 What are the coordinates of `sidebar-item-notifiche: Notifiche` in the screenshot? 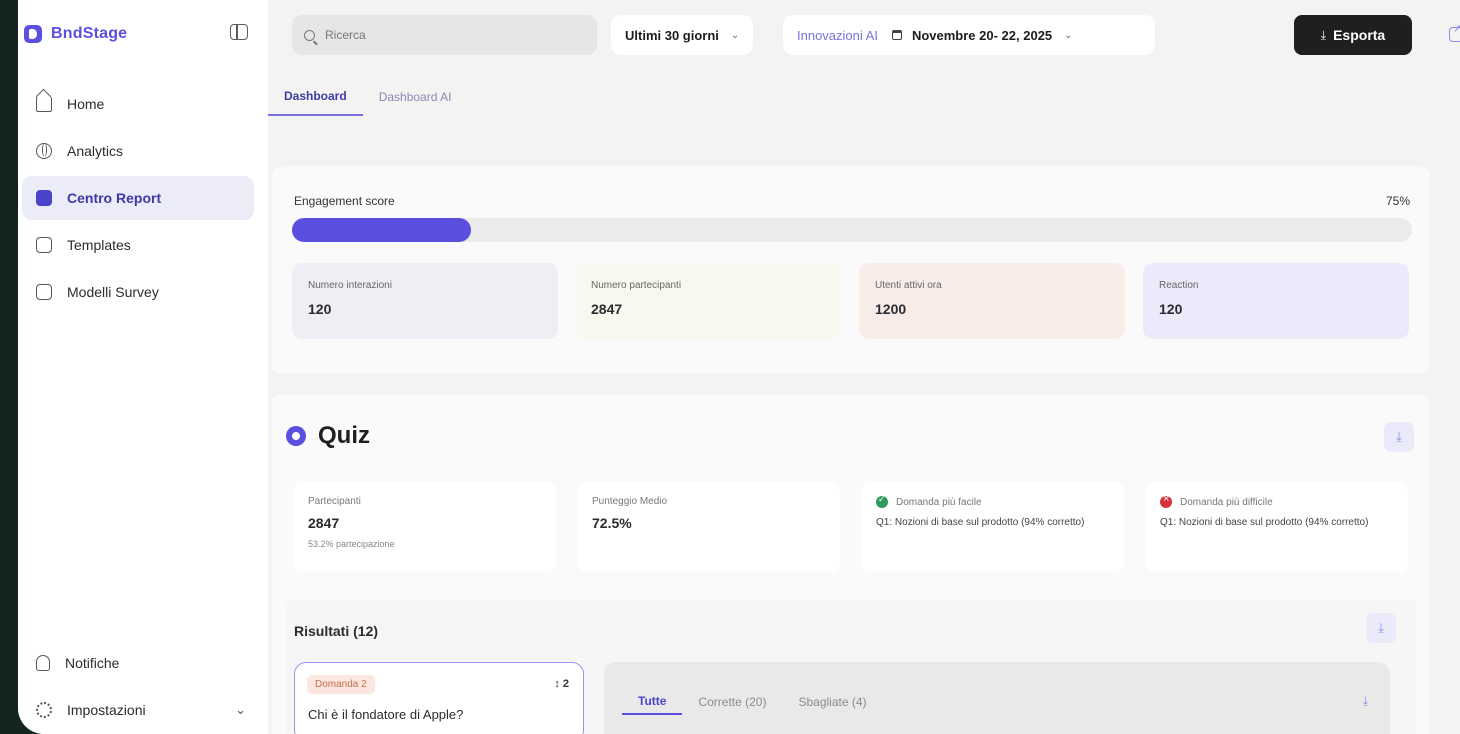 It's located at (138, 663).